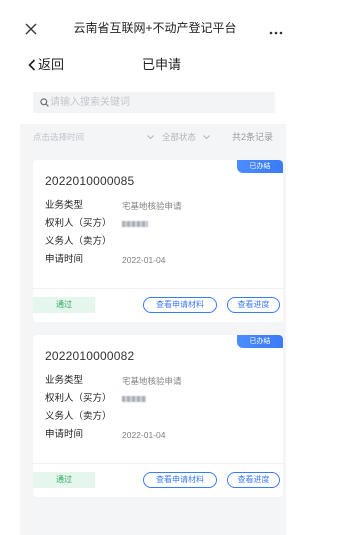  I want to click on more-icon, so click(276, 33).